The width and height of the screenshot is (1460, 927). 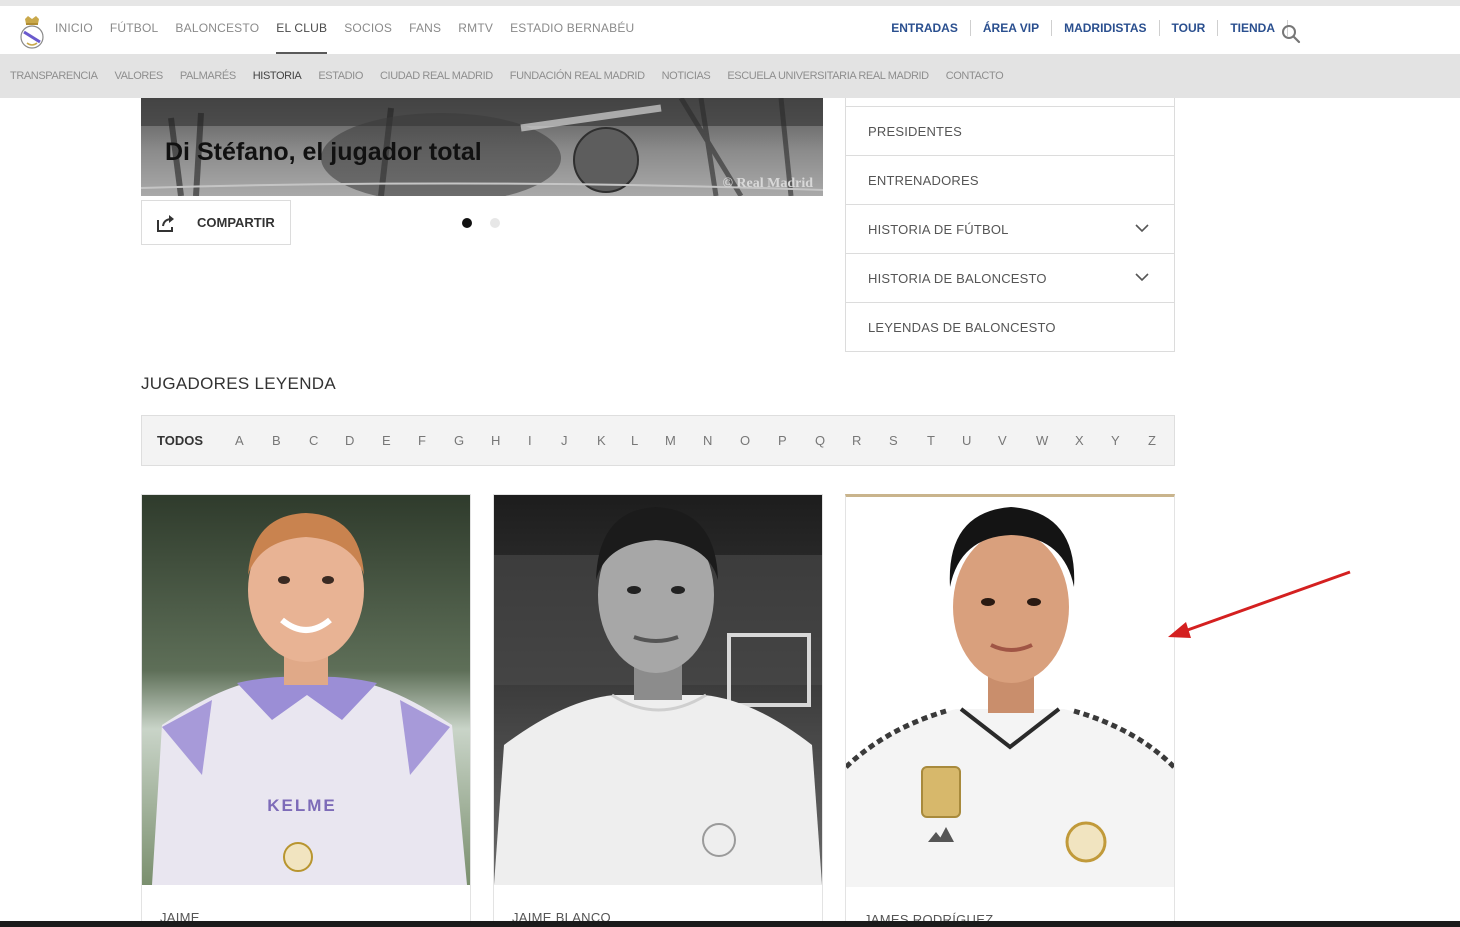 I want to click on filter-letter-k: K, so click(x=601, y=440).